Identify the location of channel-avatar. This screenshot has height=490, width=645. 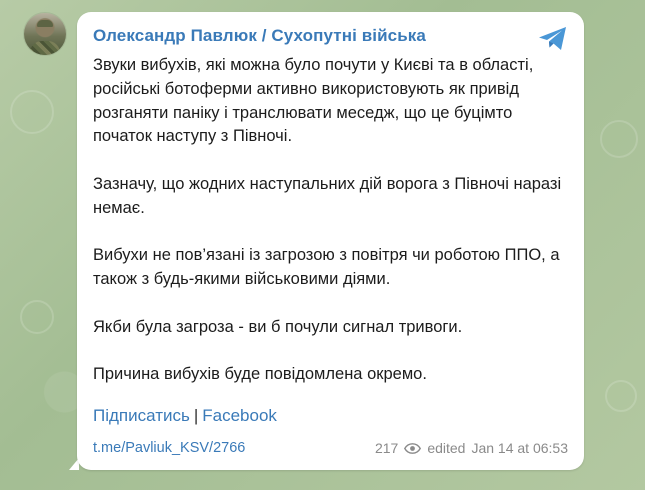
(45, 34).